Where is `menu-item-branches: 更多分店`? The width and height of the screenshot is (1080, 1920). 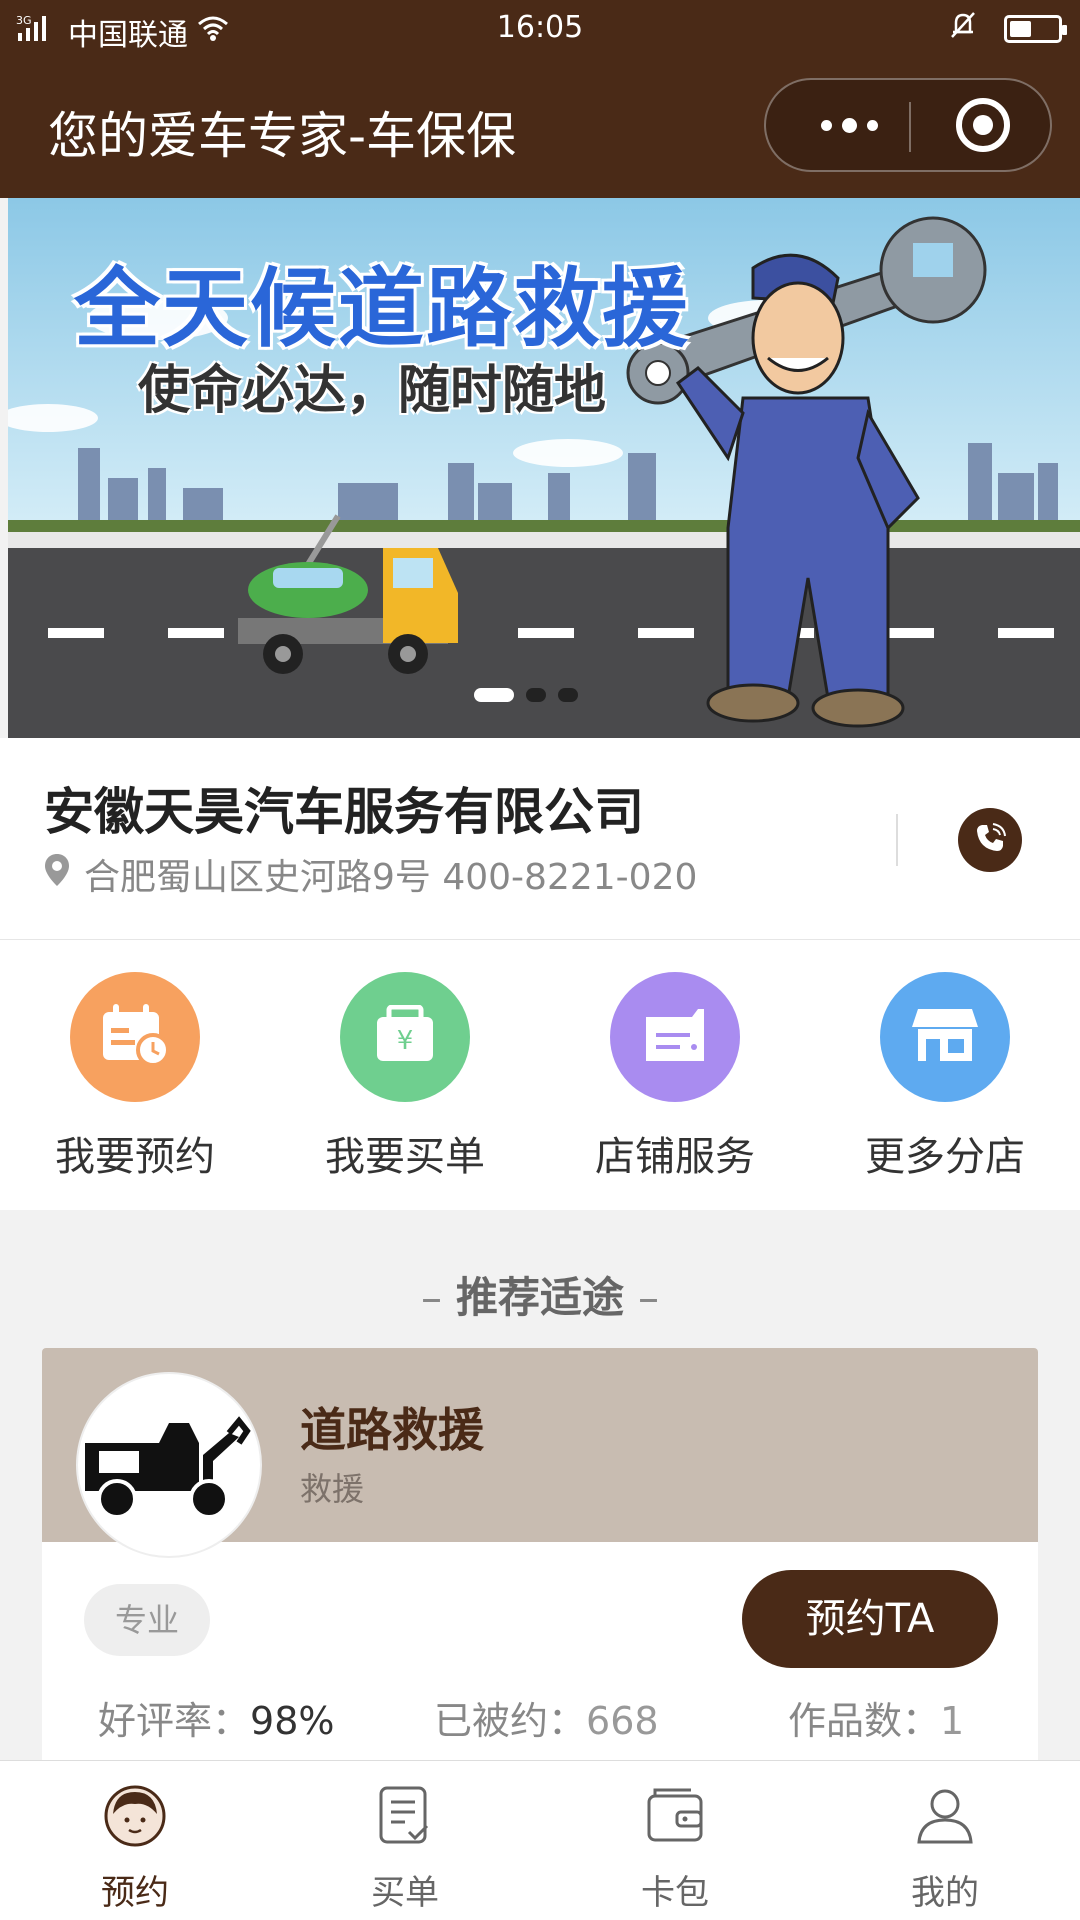 menu-item-branches: 更多分店 is located at coordinates (945, 1077).